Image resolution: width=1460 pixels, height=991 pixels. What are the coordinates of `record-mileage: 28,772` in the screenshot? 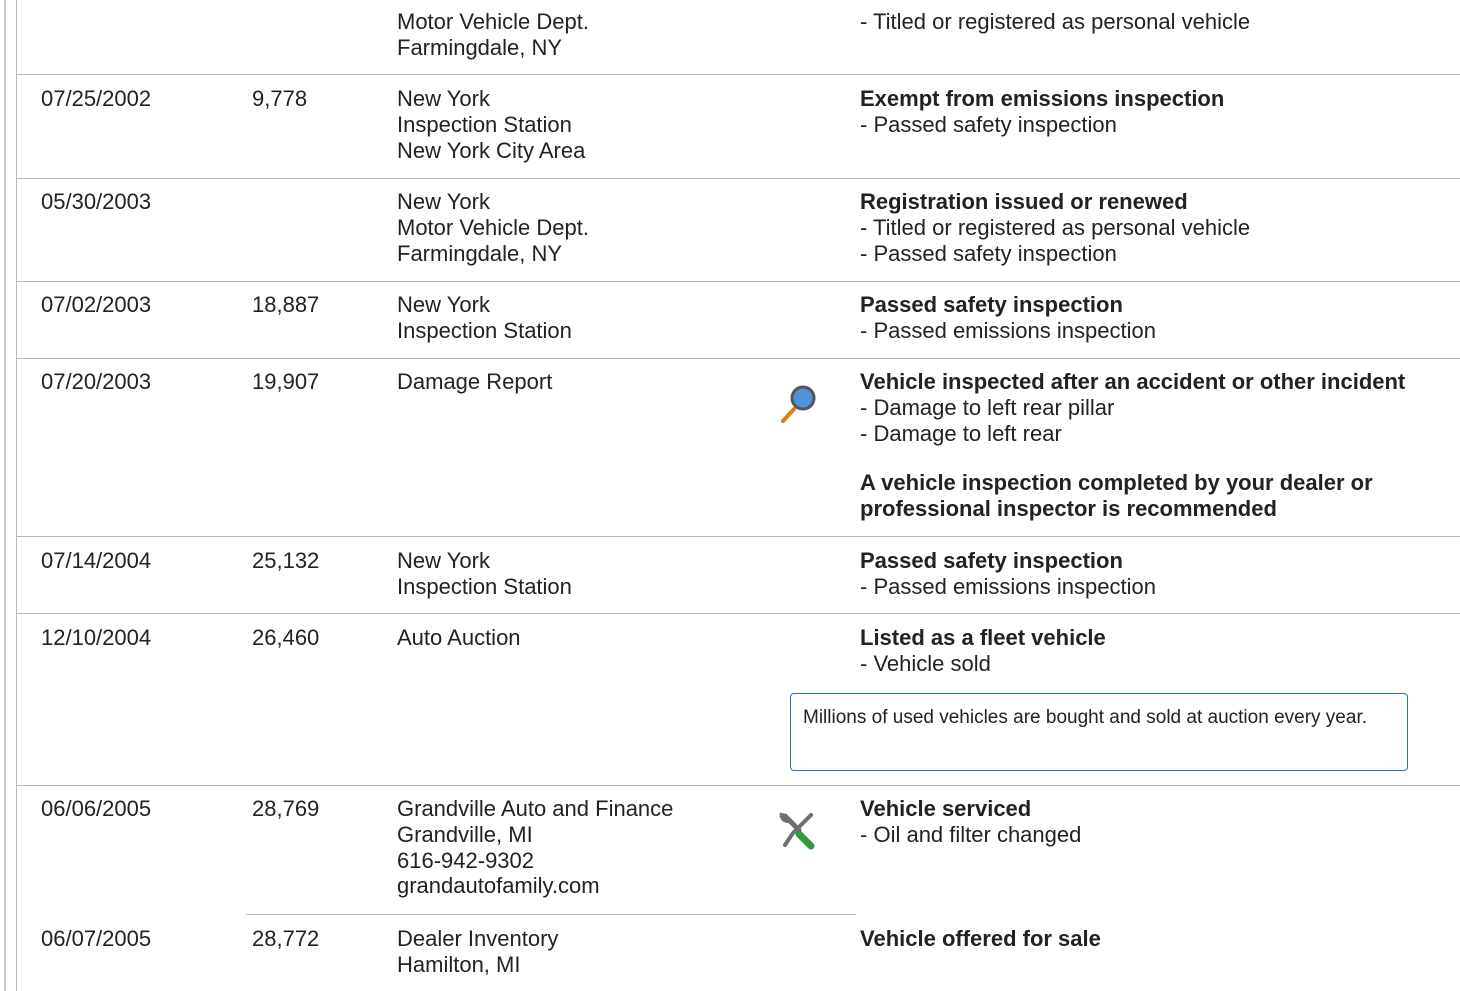 It's located at (286, 938).